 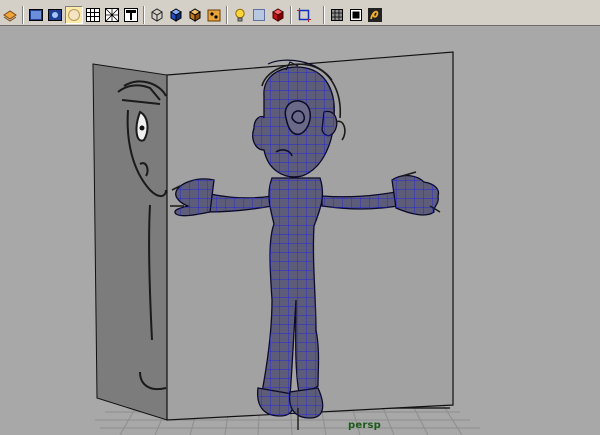 I want to click on frame-icon, so click(x=317, y=15).